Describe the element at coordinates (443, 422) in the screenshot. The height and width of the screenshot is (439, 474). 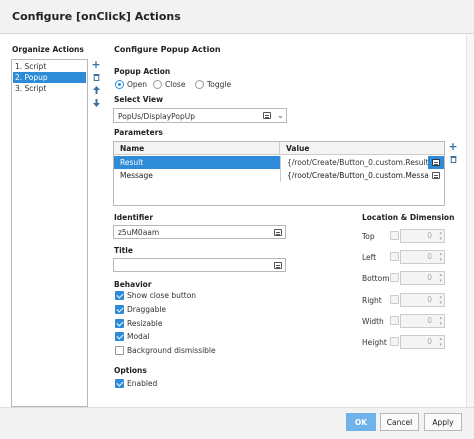
I see `apply-button: Apply` at that location.